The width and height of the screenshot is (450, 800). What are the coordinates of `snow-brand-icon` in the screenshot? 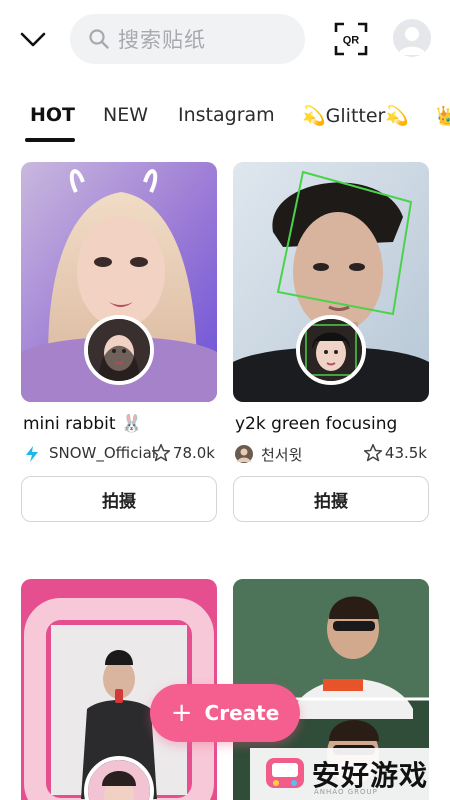 It's located at (32, 454).